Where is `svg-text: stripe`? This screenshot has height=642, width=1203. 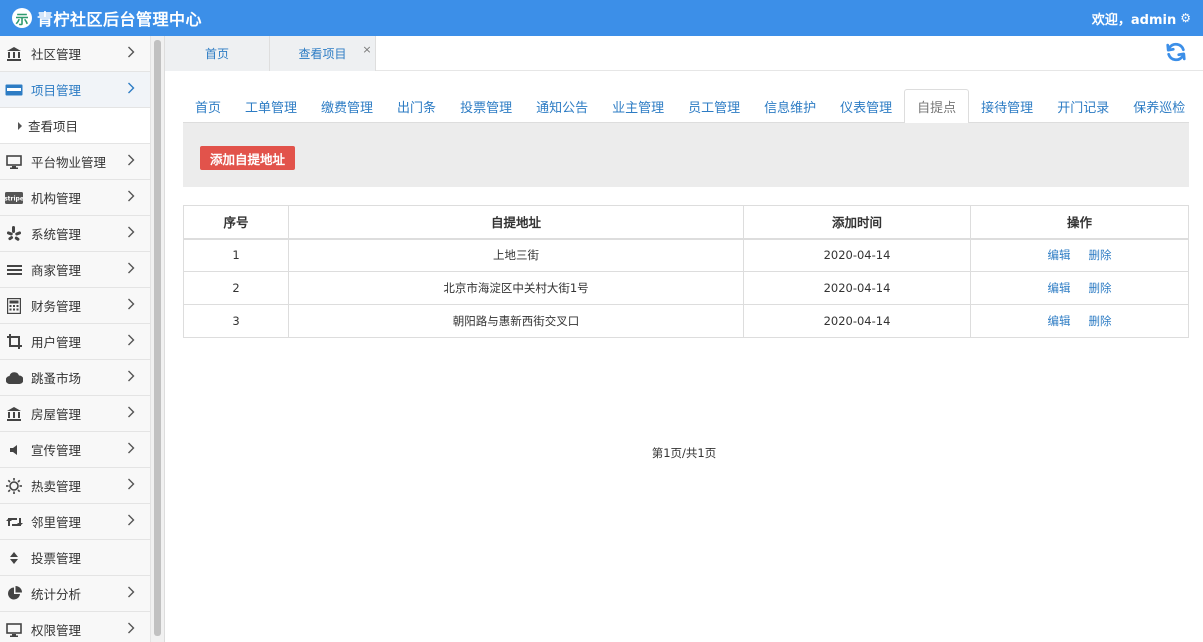 svg-text: stripe is located at coordinates (14, 198).